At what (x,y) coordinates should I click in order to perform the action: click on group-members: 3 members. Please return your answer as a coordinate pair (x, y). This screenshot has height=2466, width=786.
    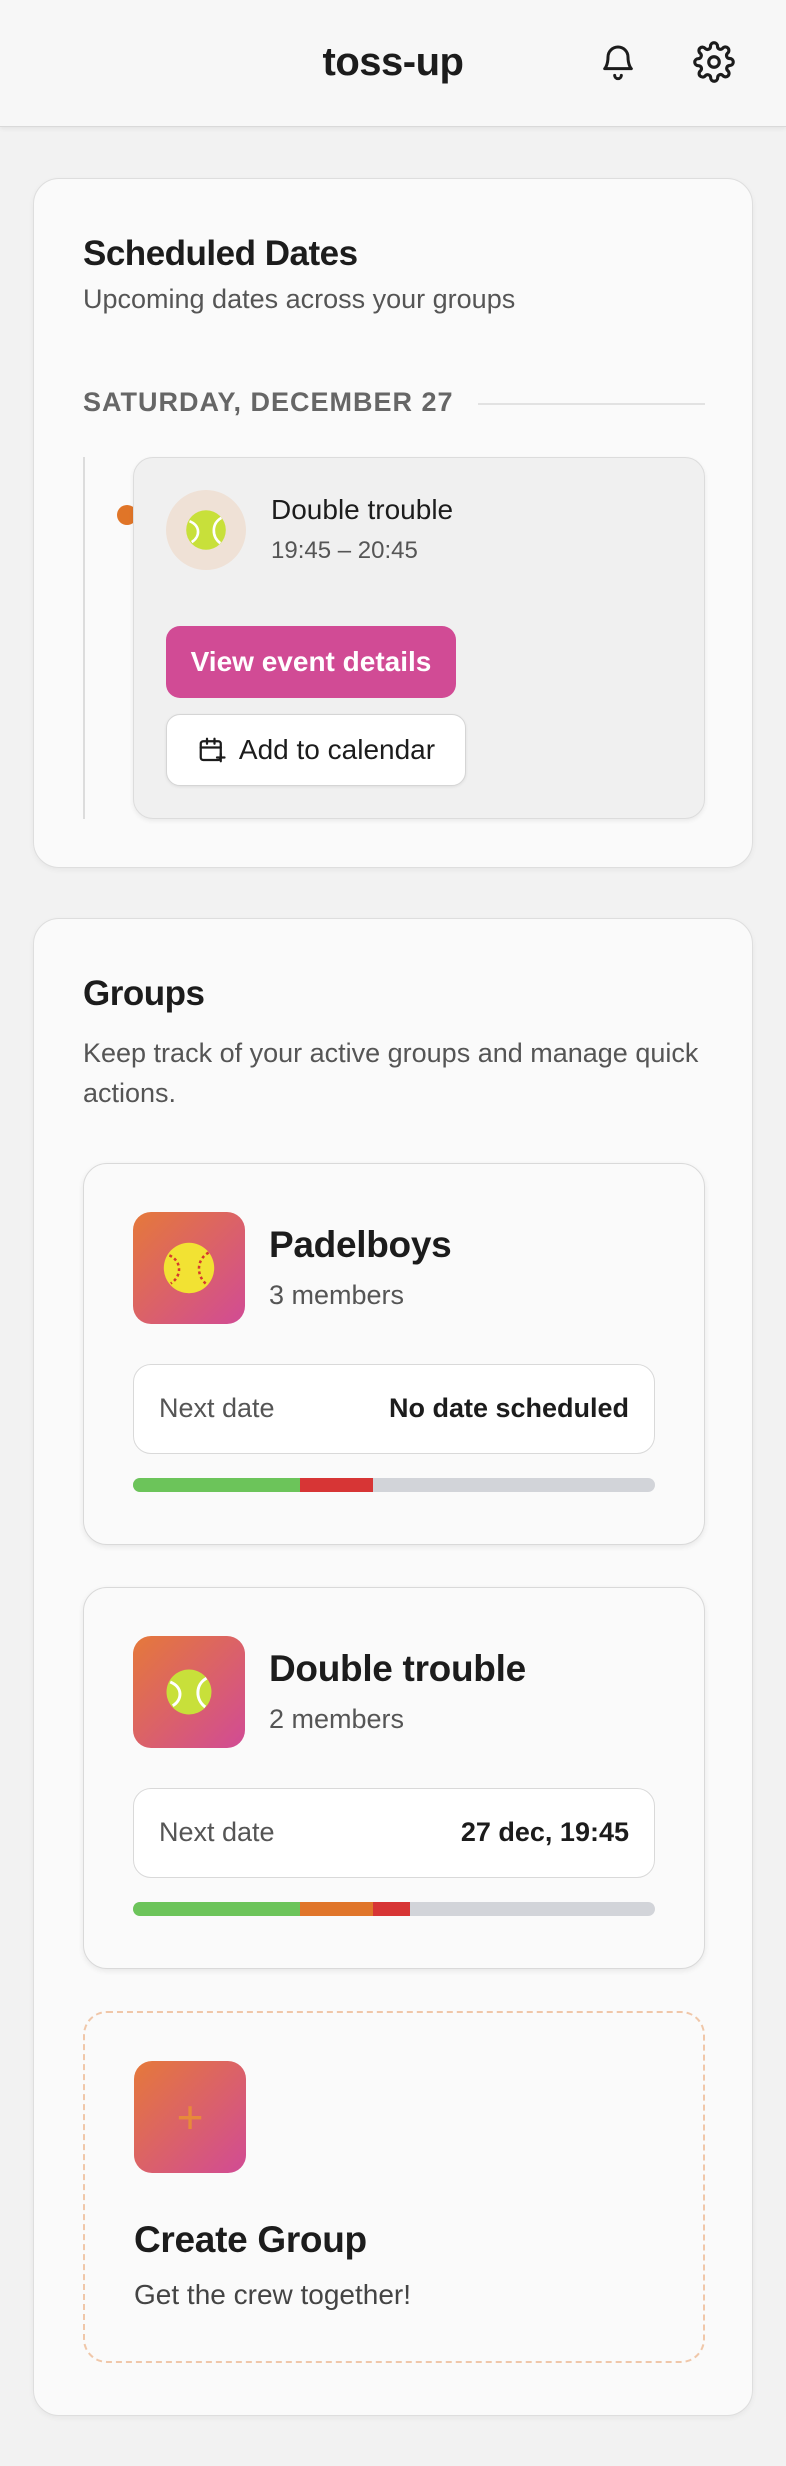
    Looking at the image, I should click on (337, 1295).